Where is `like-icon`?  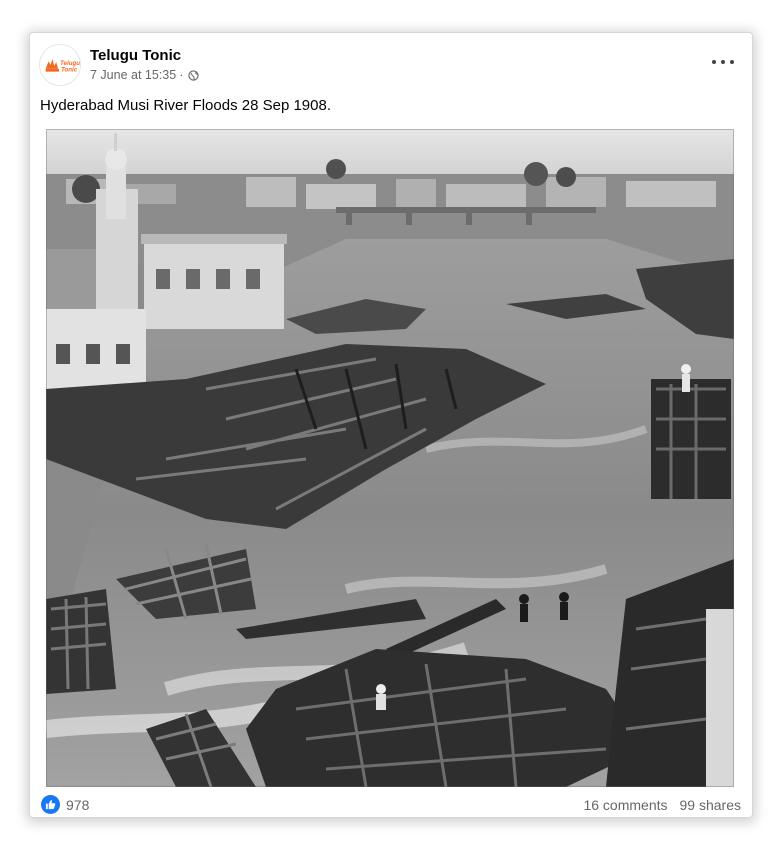
like-icon is located at coordinates (50, 804).